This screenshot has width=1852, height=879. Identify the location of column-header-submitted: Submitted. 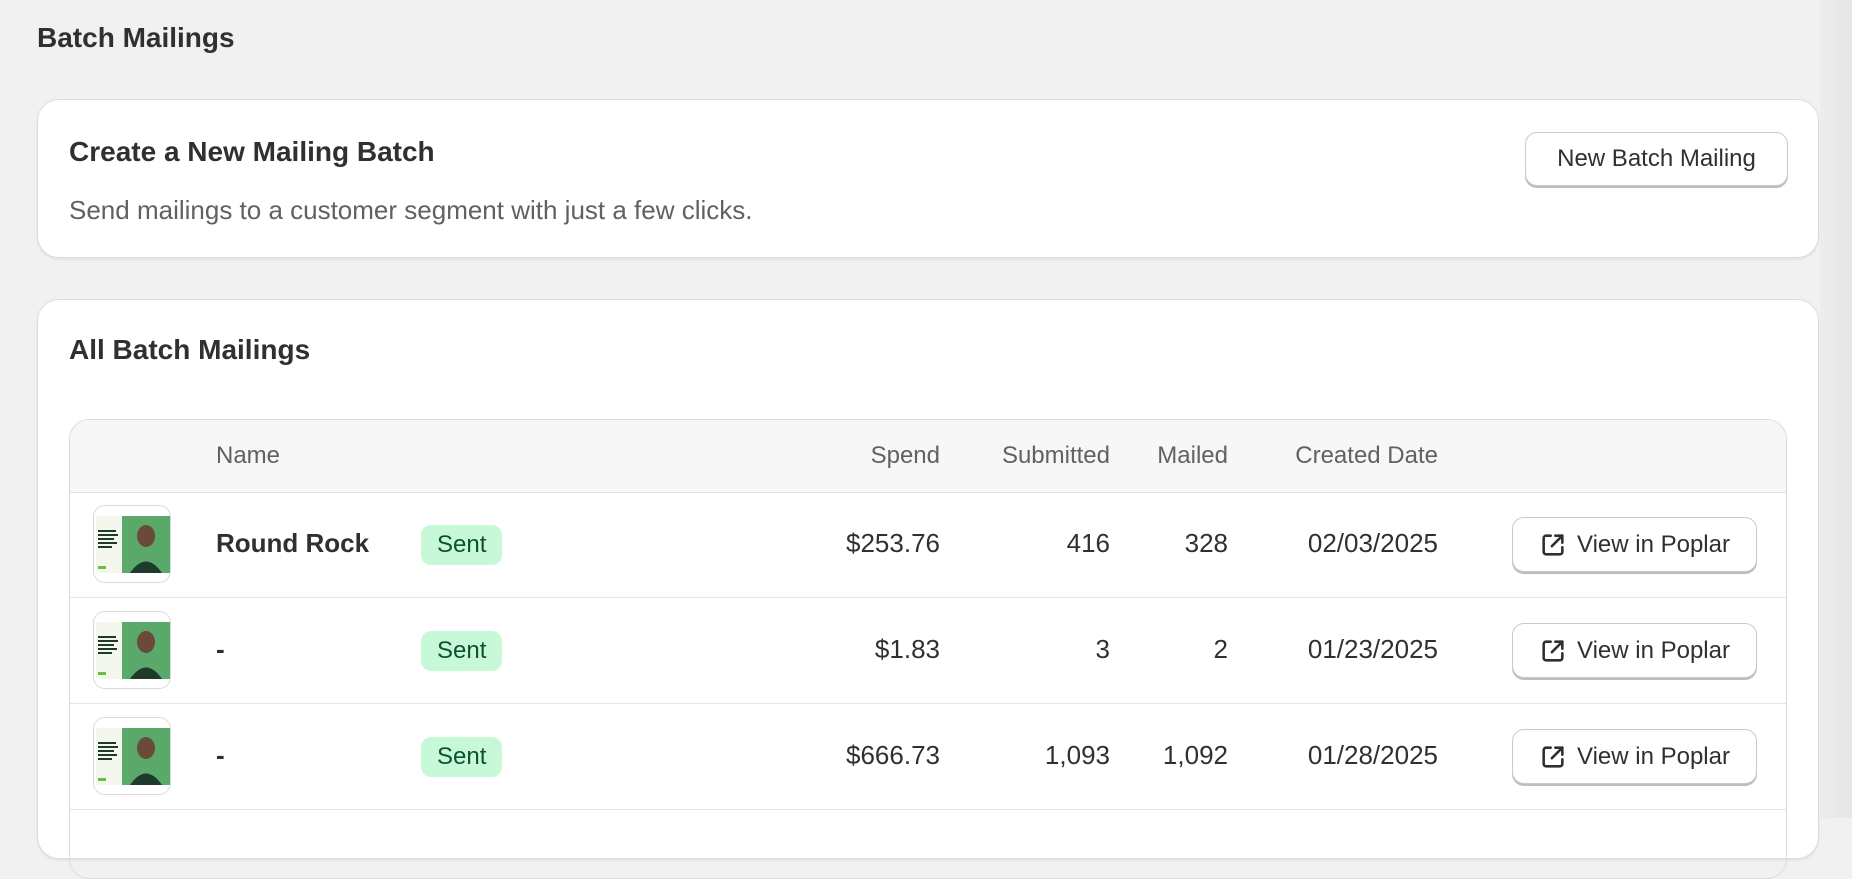
(1055, 455).